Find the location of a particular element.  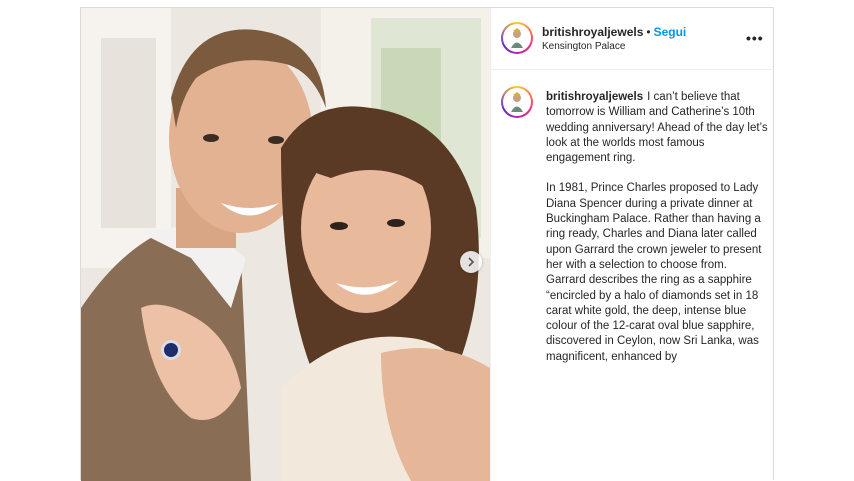

caption-username: britishroyaljewels is located at coordinates (594, 97).